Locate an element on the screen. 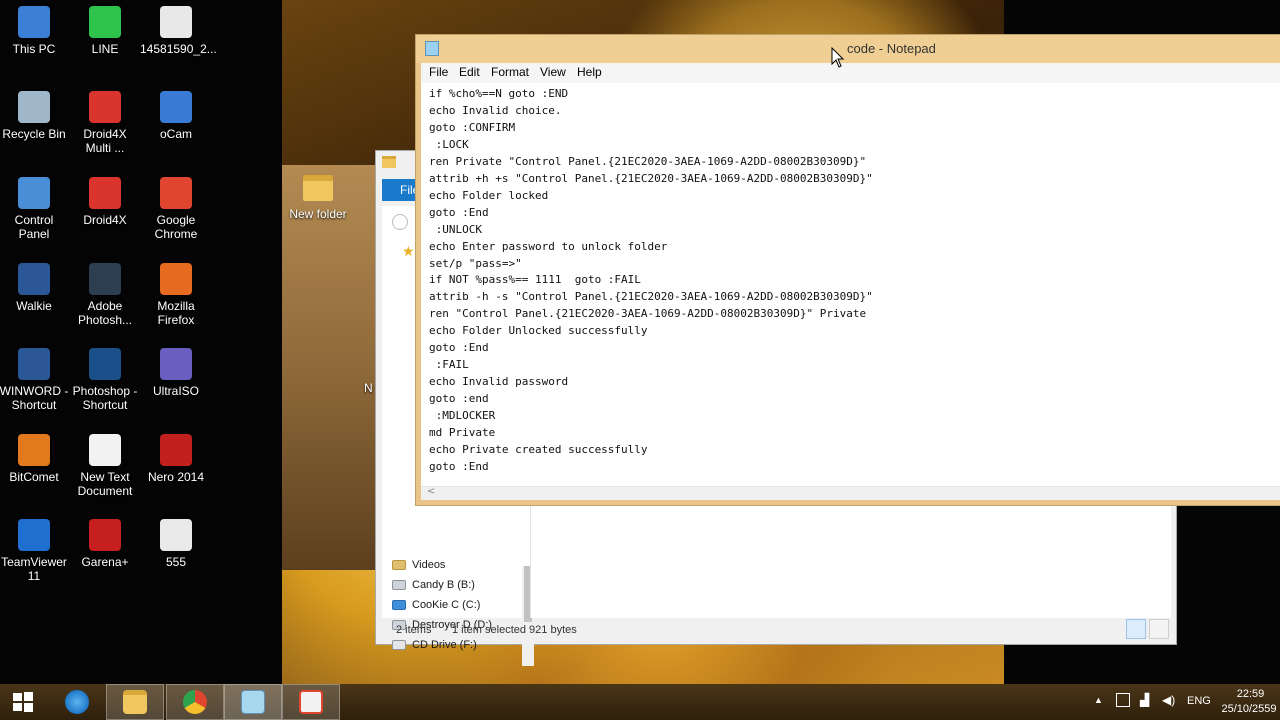 This screenshot has height=720, width=1280. desktop-icon: Garena+ is located at coordinates (105, 544).